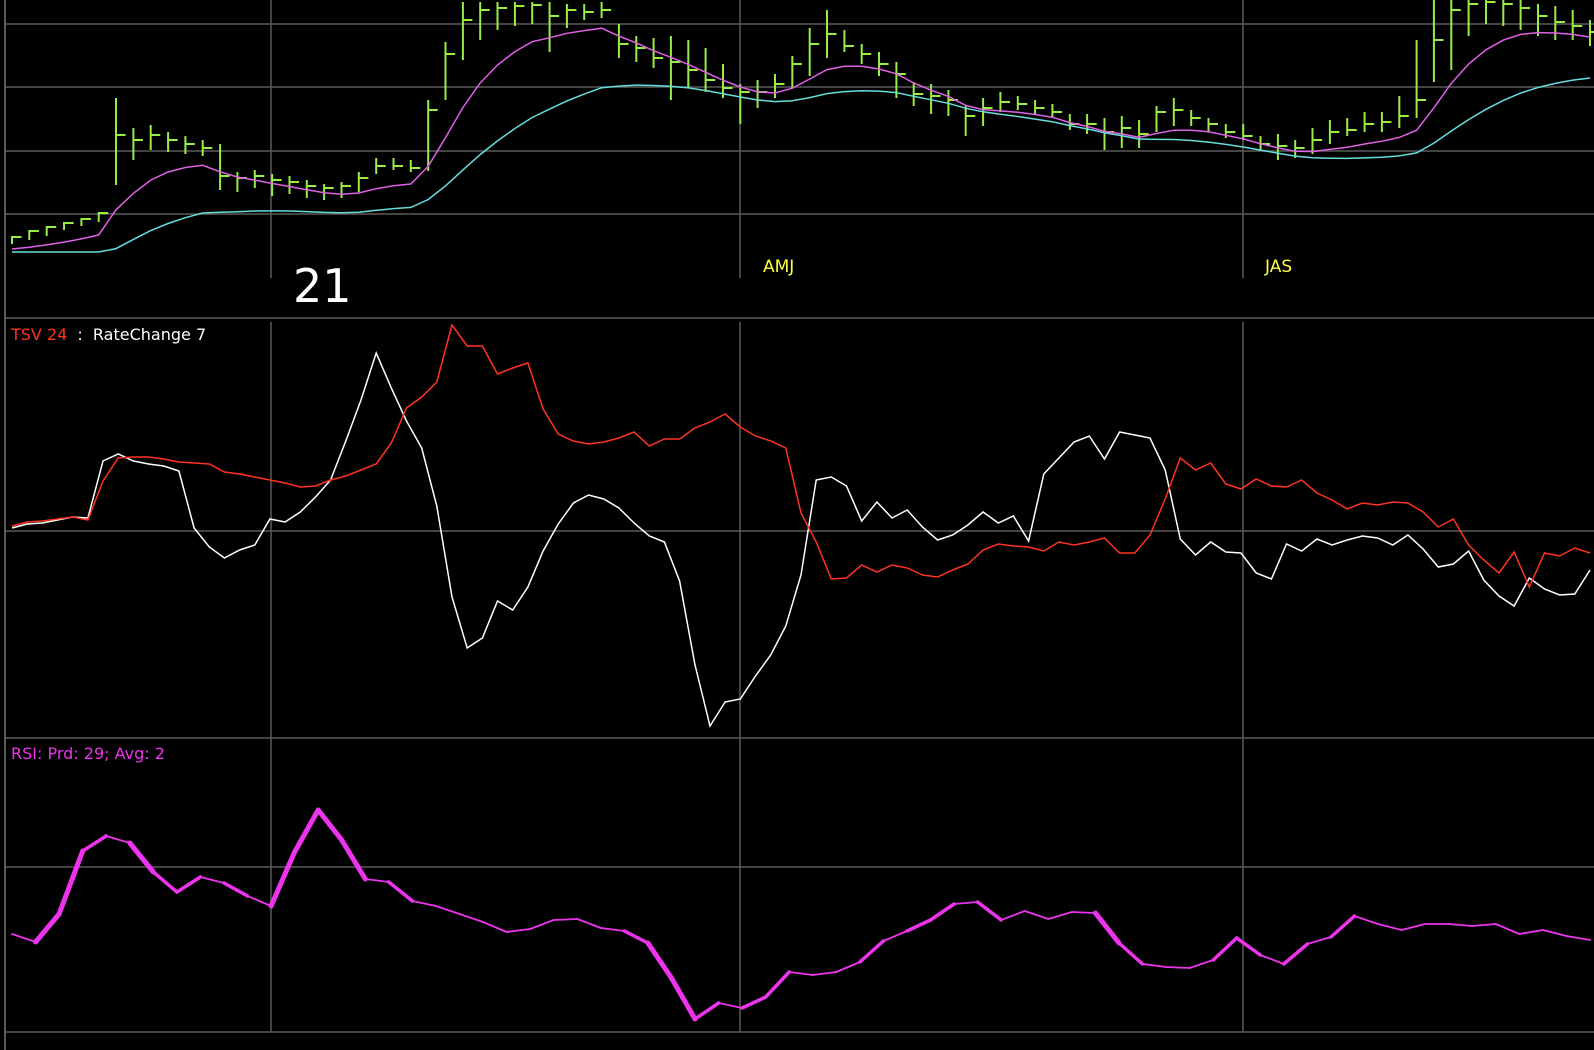 Image resolution: width=1594 pixels, height=1050 pixels. Describe the element at coordinates (322, 286) in the screenshot. I see `year-label: 21` at that location.